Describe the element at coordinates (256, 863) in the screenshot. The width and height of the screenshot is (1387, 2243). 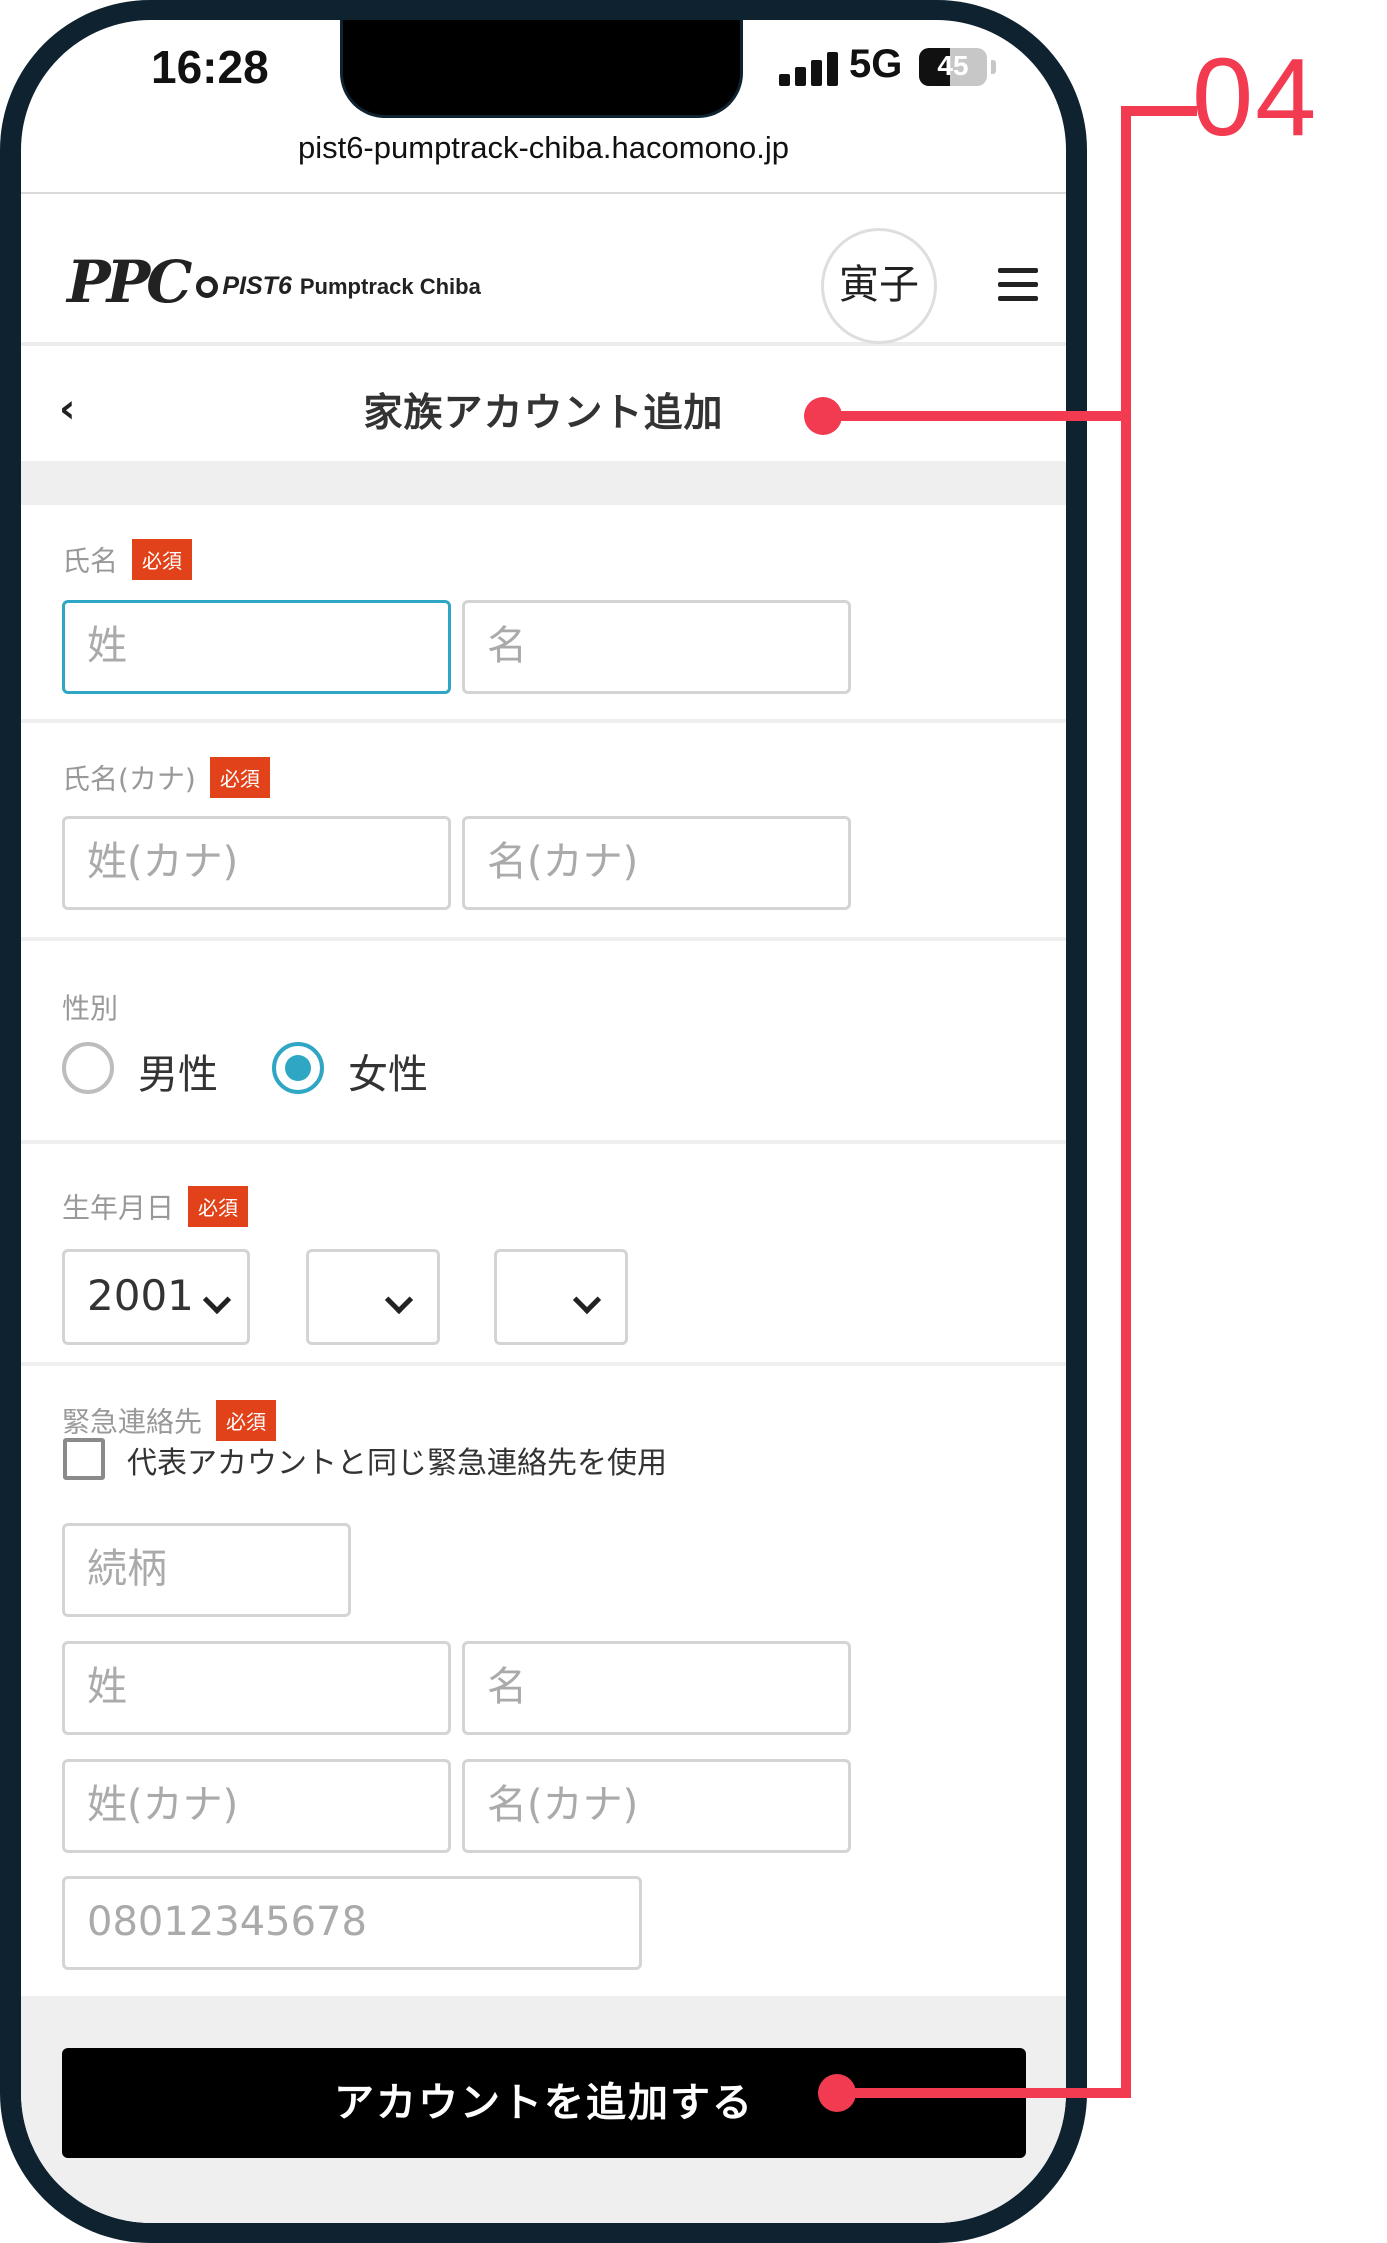
I see `last-name-kana-input: 姓(カナ)` at that location.